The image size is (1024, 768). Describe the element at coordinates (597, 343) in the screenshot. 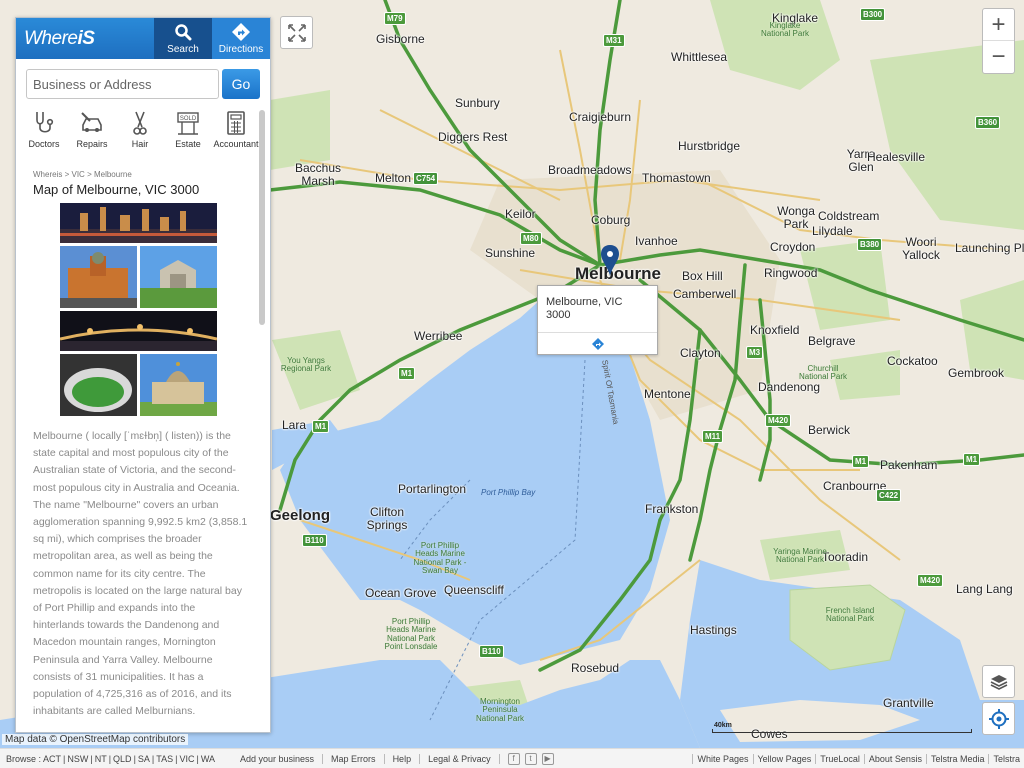

I see `popup-directions-button` at that location.